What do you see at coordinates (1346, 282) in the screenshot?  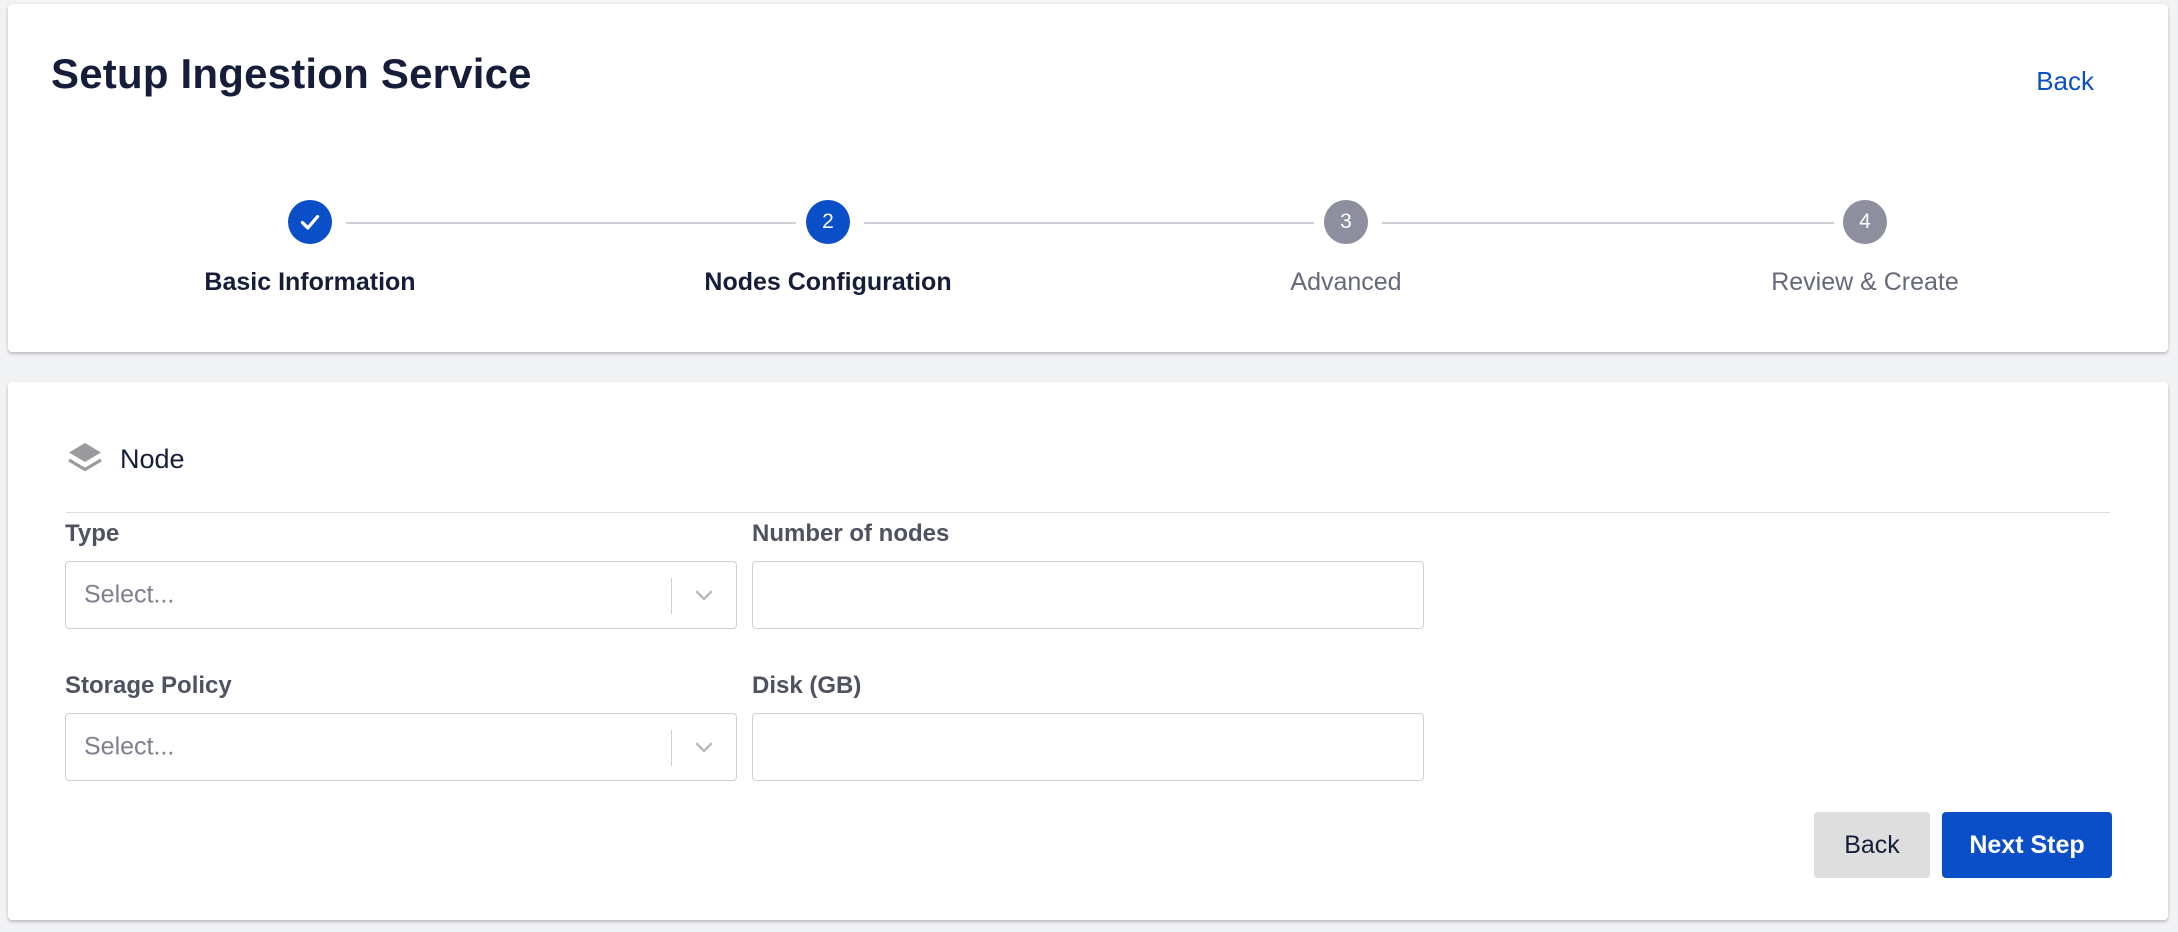 I see `step-label: Advanced` at bounding box center [1346, 282].